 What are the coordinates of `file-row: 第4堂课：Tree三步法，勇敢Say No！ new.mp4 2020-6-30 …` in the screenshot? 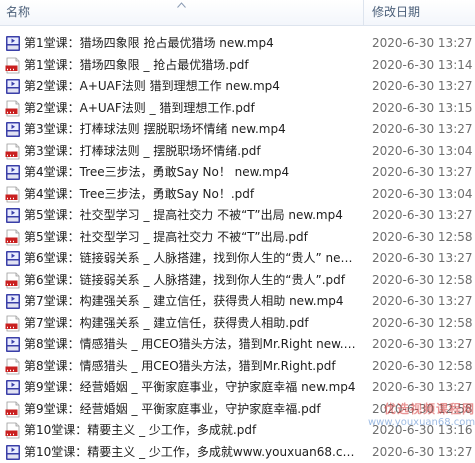 It's located at (237, 173).